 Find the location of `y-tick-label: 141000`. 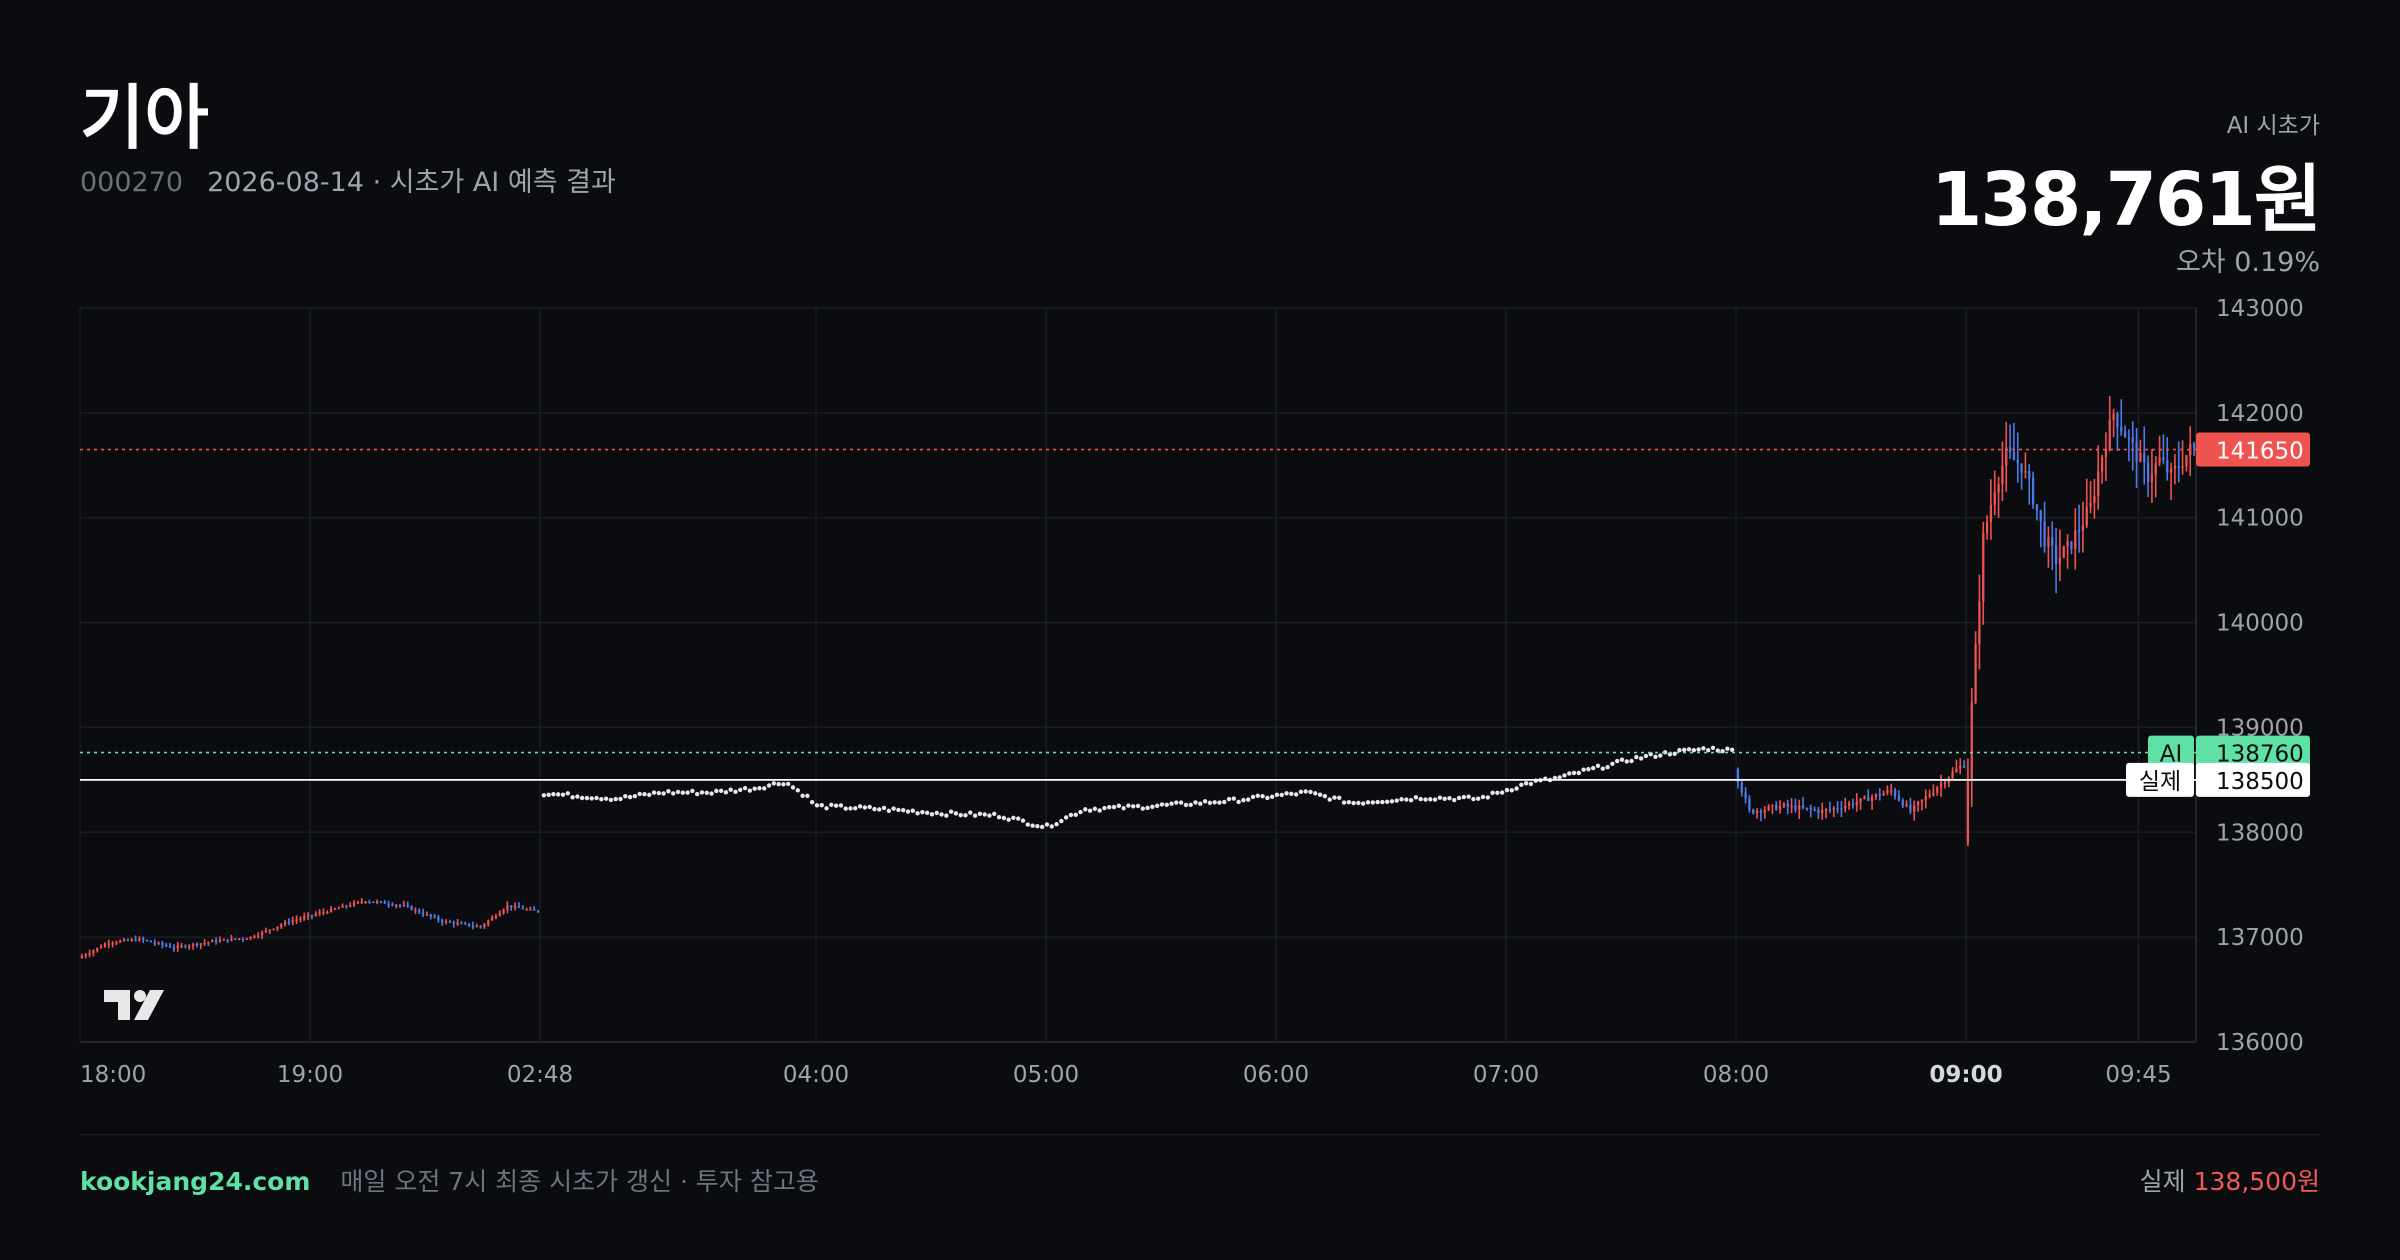

y-tick-label: 141000 is located at coordinates (2260, 519).